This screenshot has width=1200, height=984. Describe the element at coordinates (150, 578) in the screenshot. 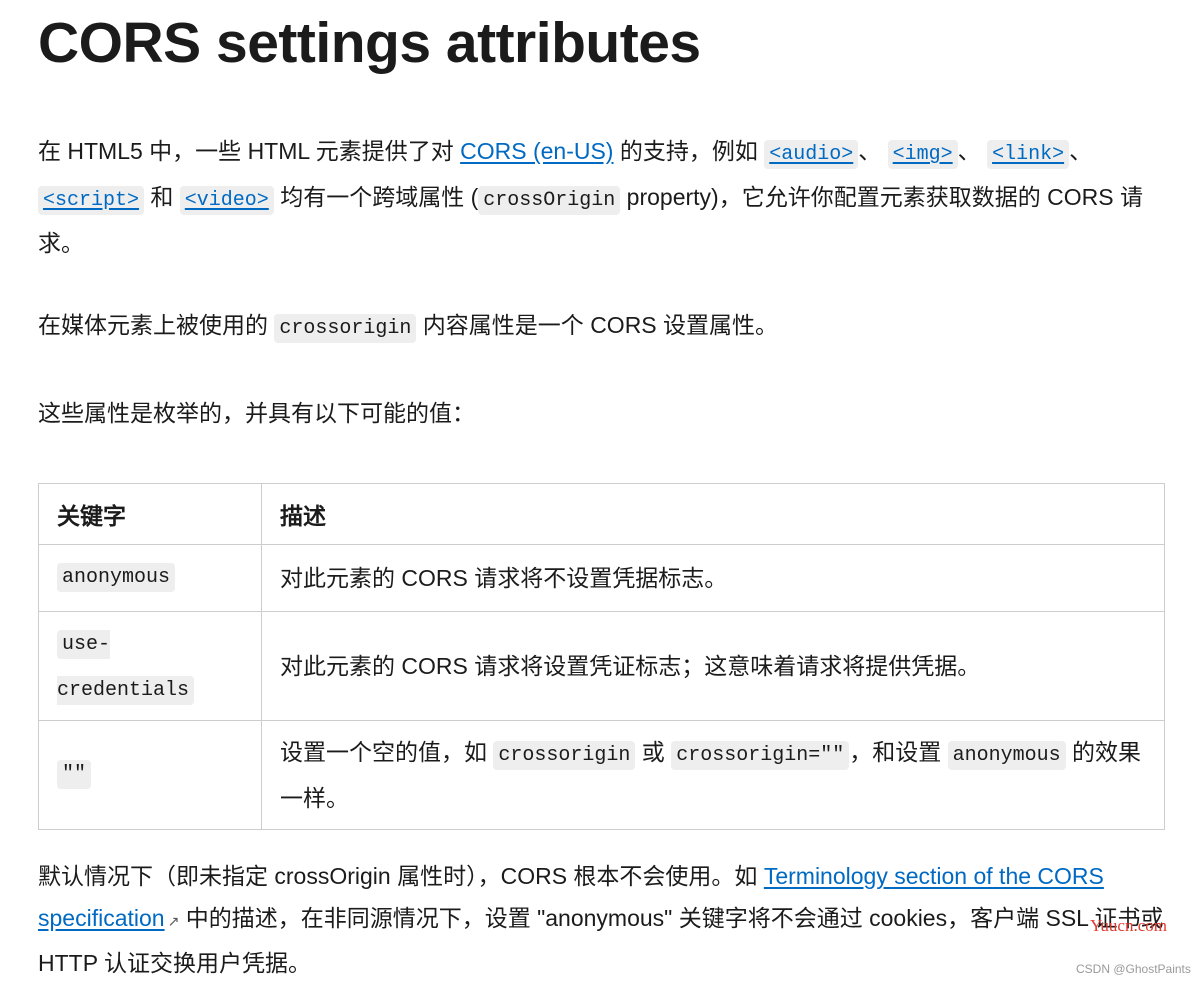

I see `keyword-cell: anonymous` at that location.